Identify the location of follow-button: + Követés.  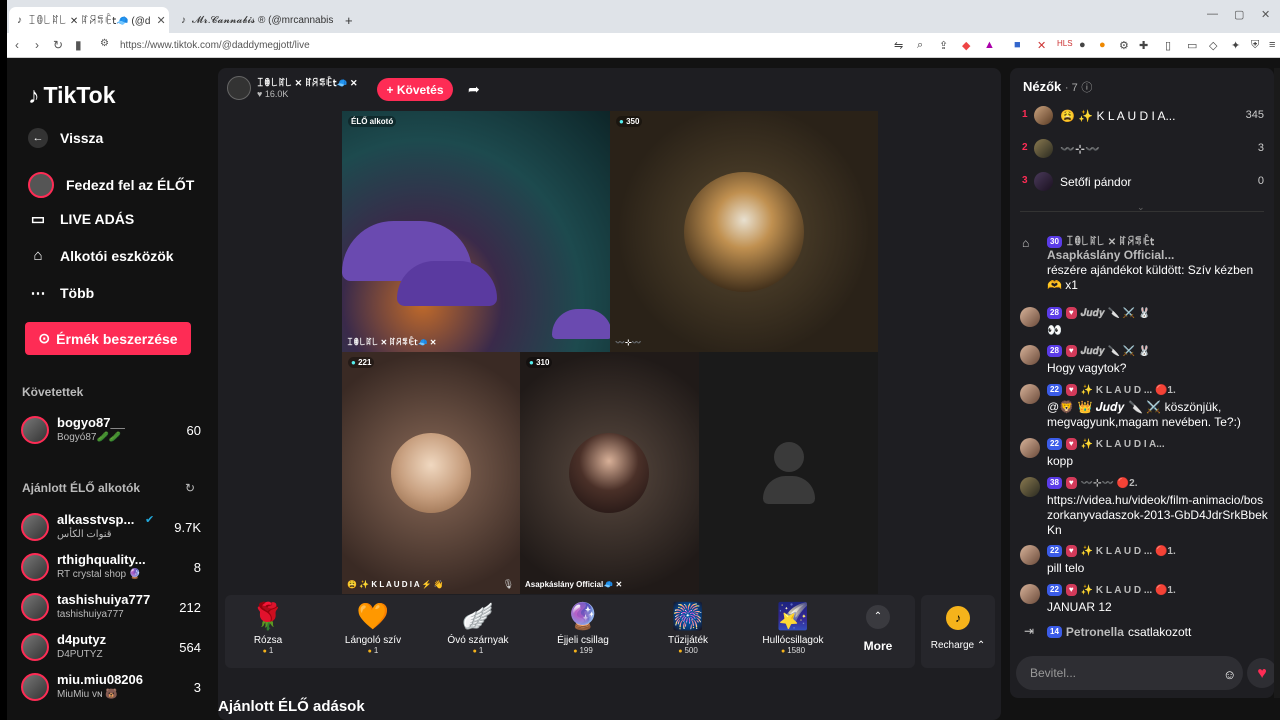
(415, 89).